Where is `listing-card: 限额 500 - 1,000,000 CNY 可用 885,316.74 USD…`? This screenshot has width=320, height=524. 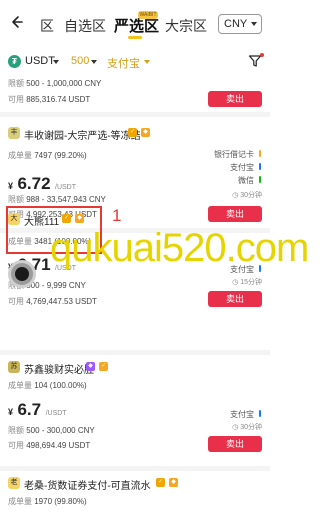 listing-card: 限额 500 - 1,000,000 CNY 可用 885,316.74 USD… is located at coordinates (135, 93).